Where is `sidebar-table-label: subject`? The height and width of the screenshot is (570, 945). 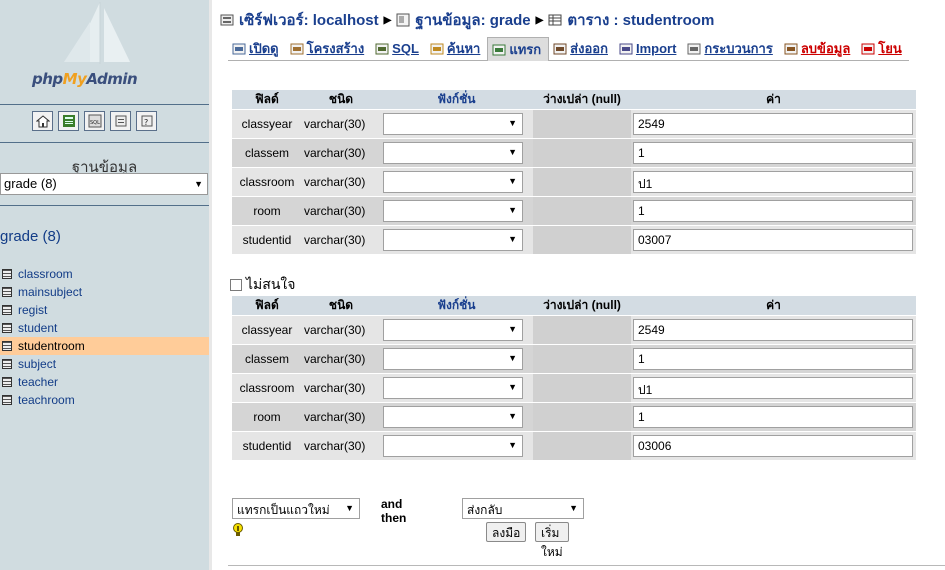
sidebar-table-label: subject is located at coordinates (37, 364).